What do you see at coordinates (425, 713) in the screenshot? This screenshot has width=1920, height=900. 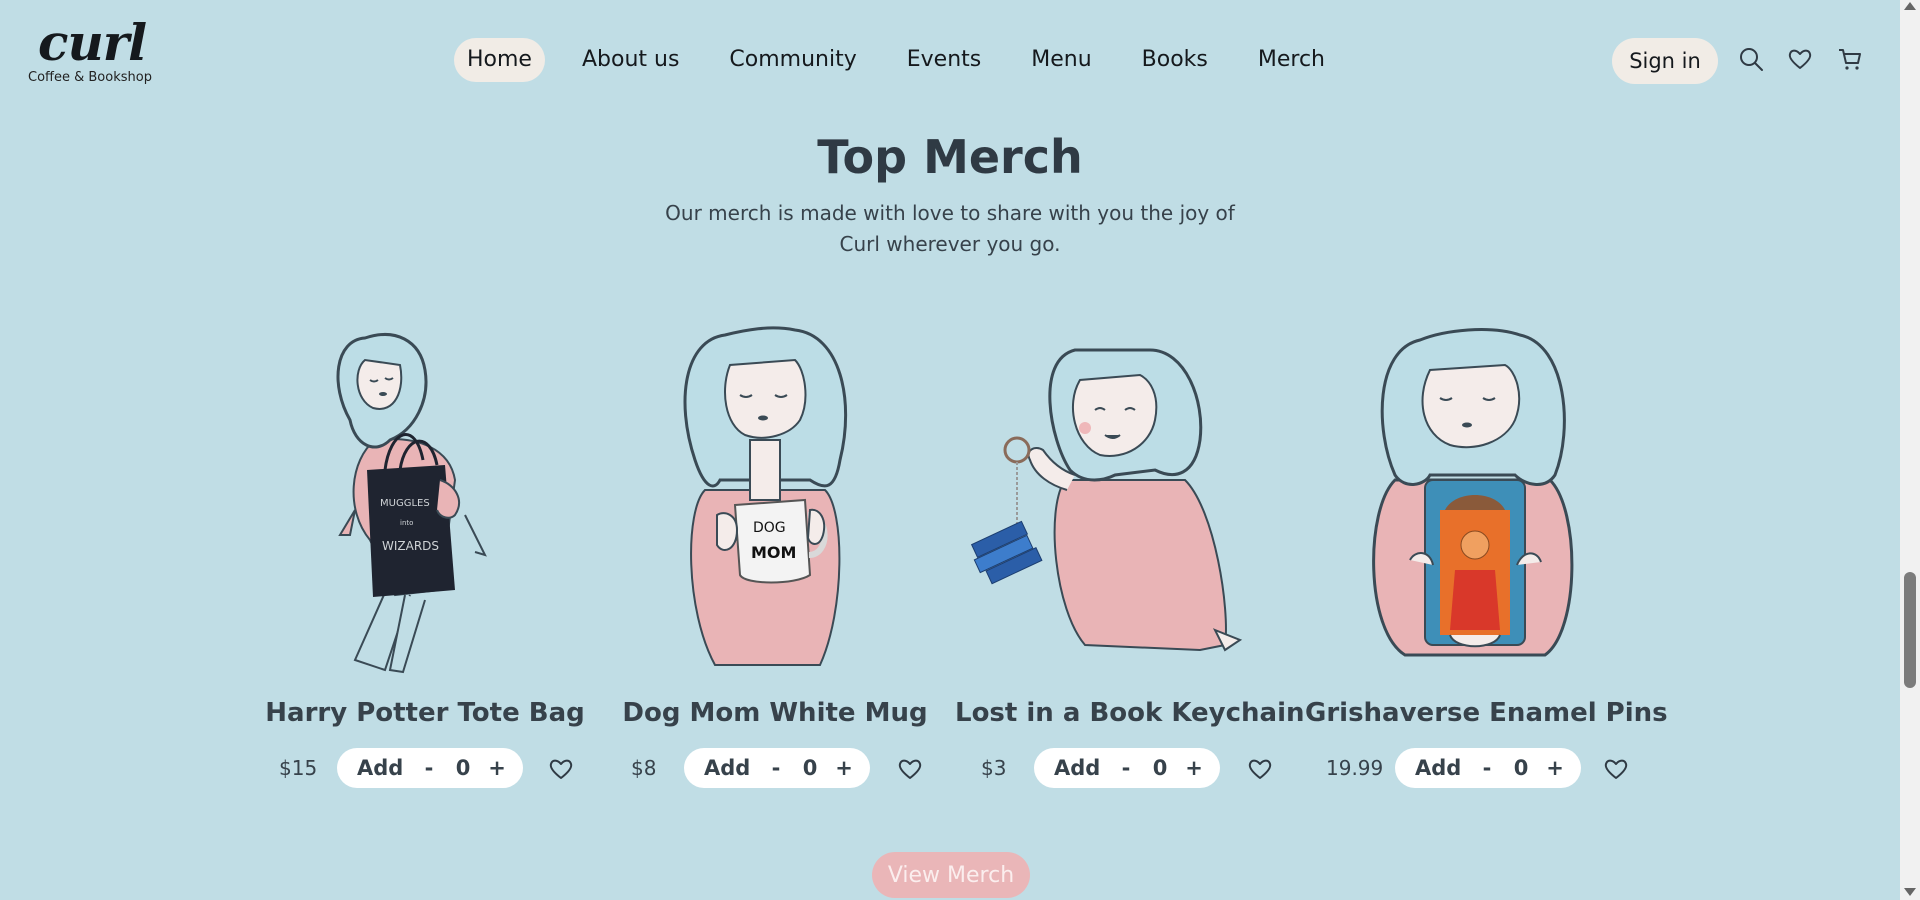 I see `product-name: Harry Potter Tote Bag` at bounding box center [425, 713].